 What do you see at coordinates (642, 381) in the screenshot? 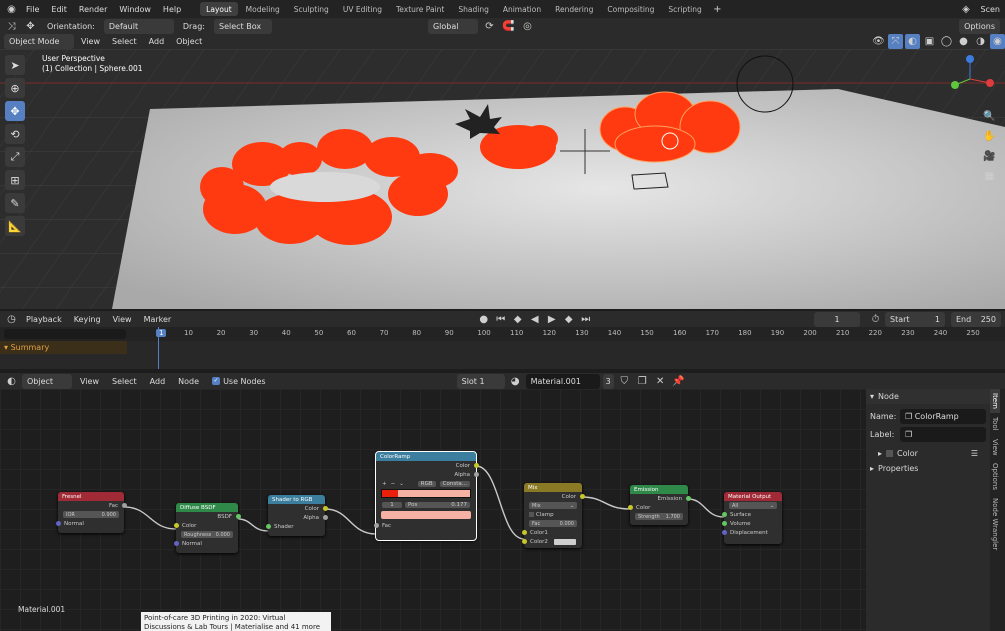
I see `duplicate-material-icon: ❐` at bounding box center [642, 381].